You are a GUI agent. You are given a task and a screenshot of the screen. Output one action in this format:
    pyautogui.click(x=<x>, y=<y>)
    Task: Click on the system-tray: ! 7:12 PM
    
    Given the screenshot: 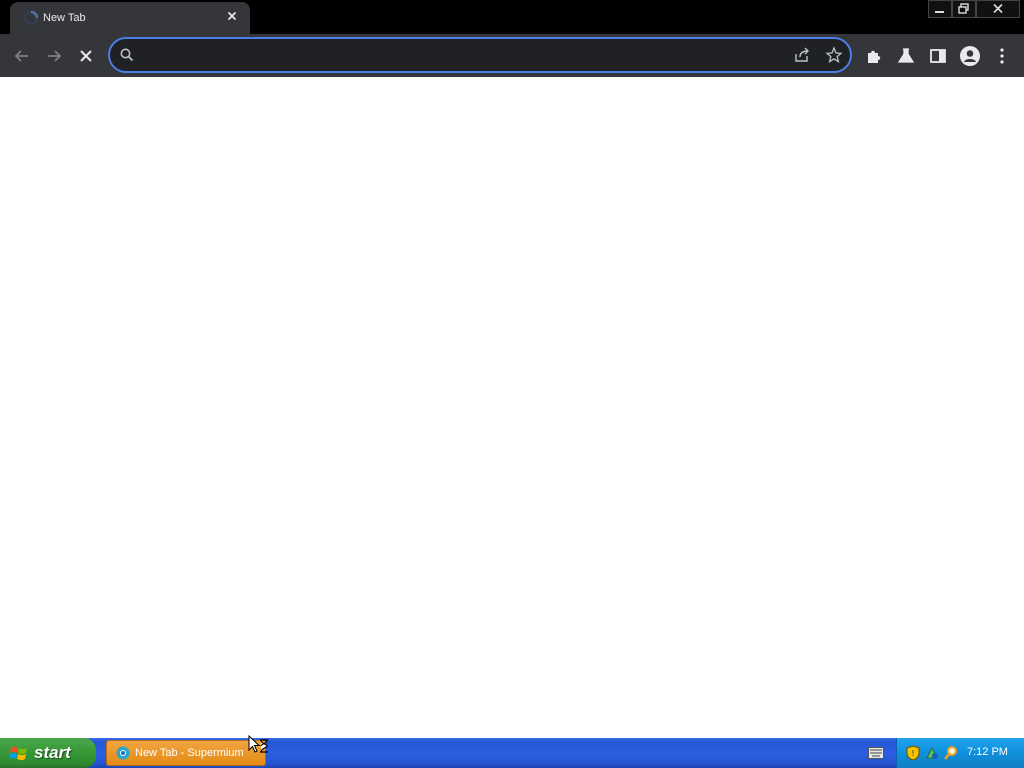 What is the action you would take?
    pyautogui.click(x=960, y=753)
    